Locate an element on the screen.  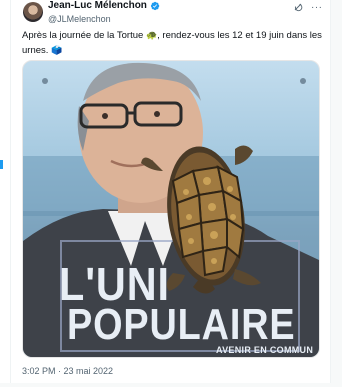
tweet-time: 3:02 PM is located at coordinates (39, 371).